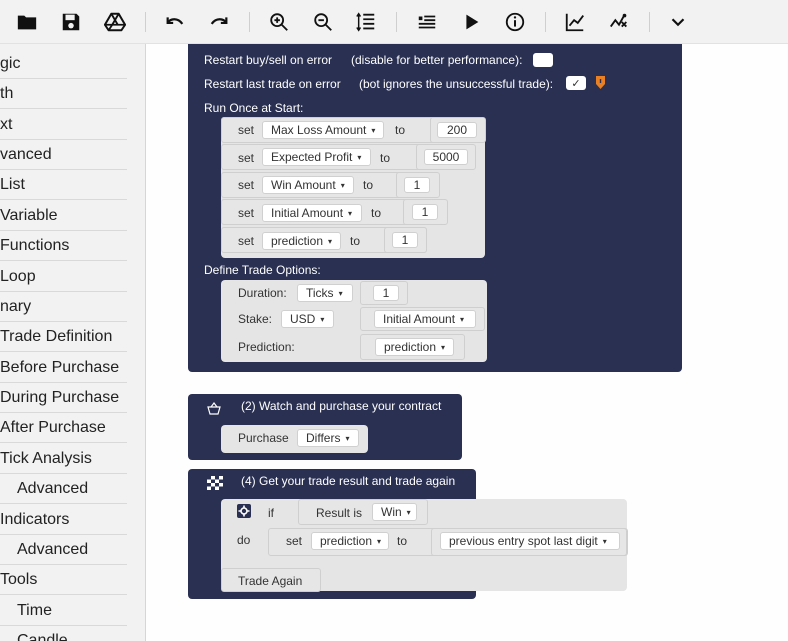 The image size is (788, 641). I want to click on sidebar-item-indicators: Indicators, so click(63, 520).